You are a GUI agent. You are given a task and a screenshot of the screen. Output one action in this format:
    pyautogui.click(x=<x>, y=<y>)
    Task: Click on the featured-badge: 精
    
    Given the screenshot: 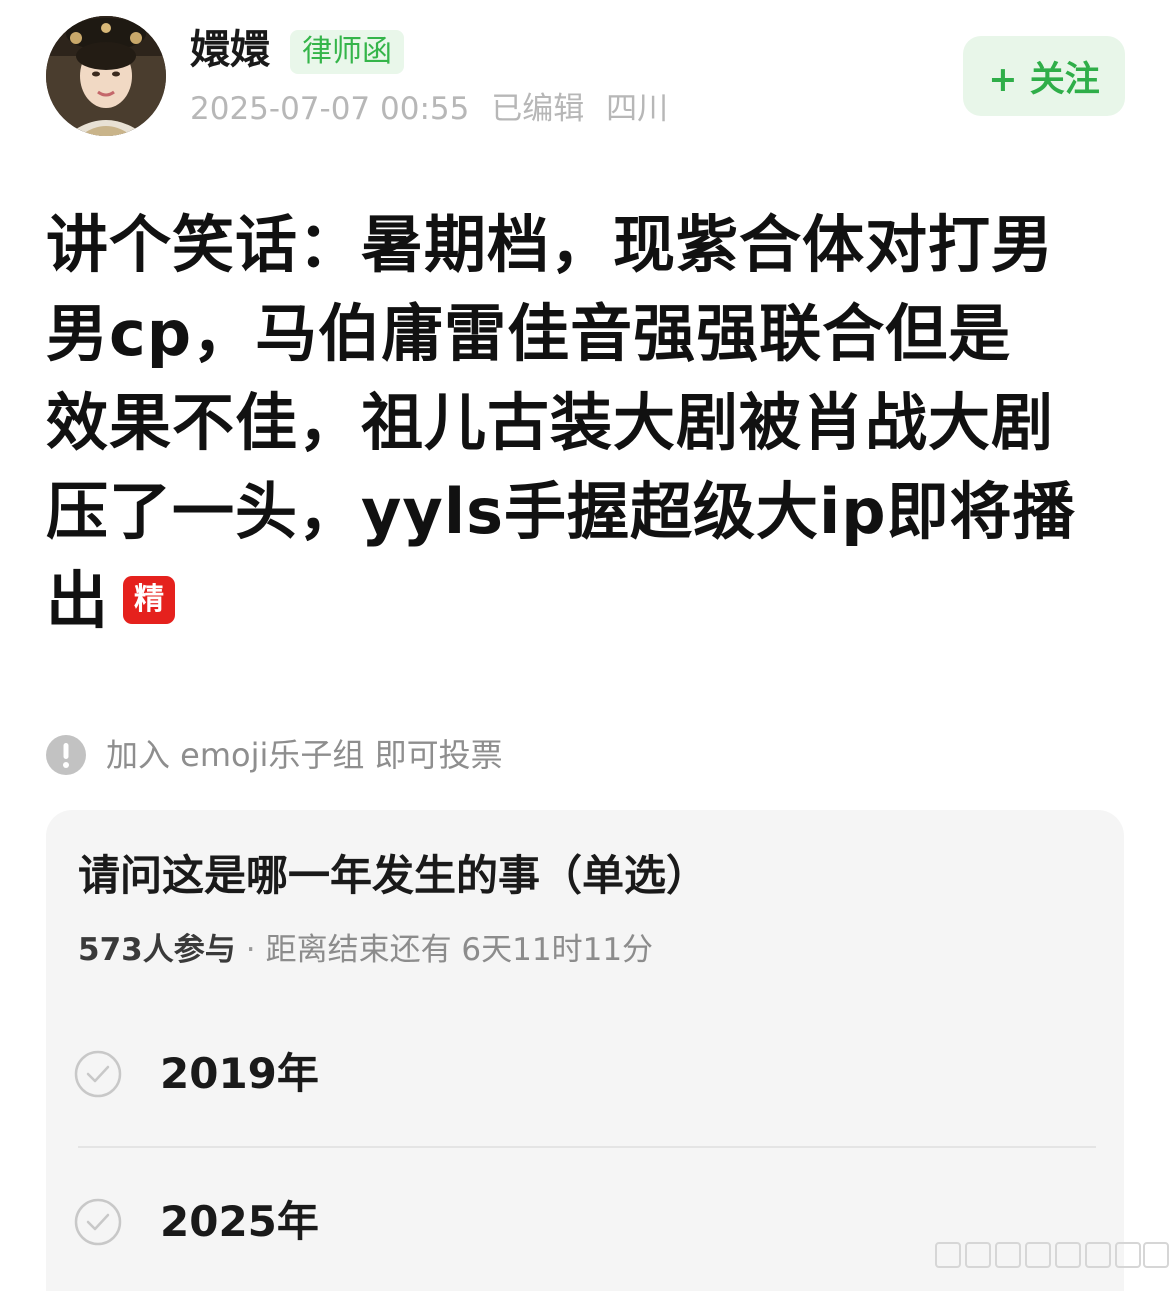 What is the action you would take?
    pyautogui.click(x=149, y=599)
    